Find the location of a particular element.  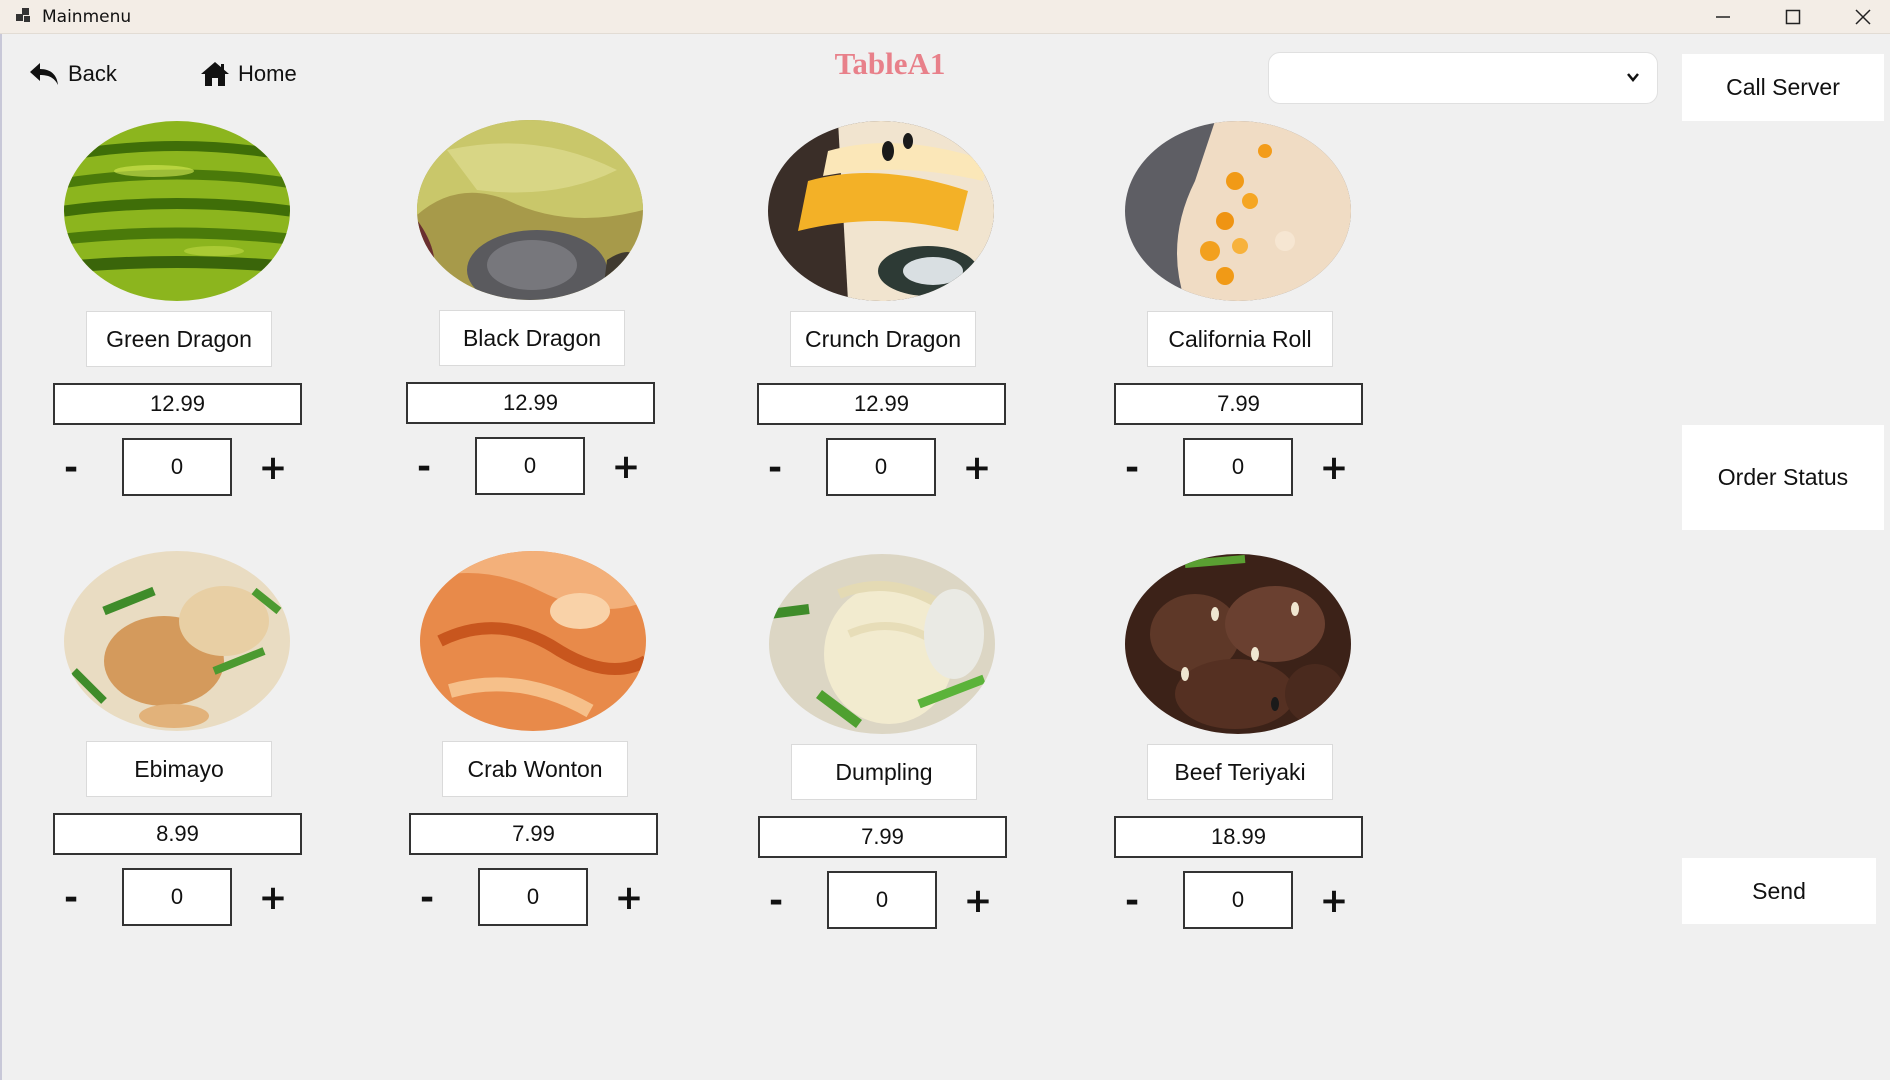

maximize-button is located at coordinates (1793, 17).